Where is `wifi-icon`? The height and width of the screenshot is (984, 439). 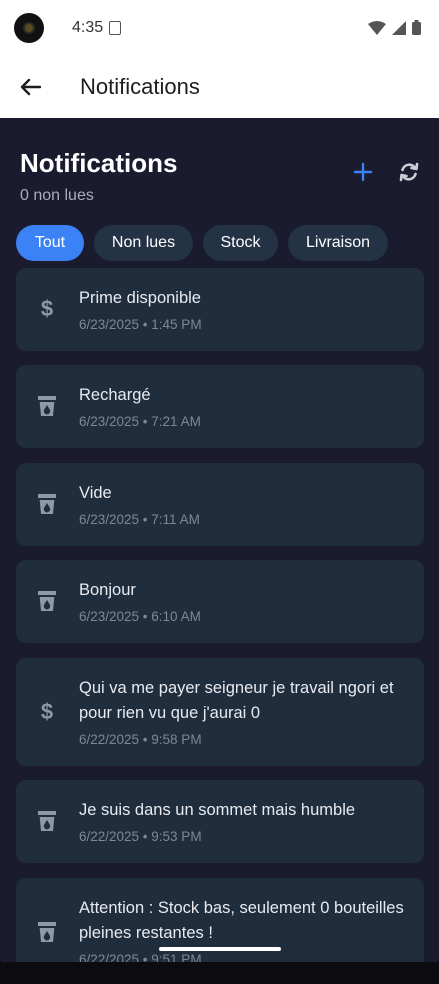
wifi-icon is located at coordinates (377, 27).